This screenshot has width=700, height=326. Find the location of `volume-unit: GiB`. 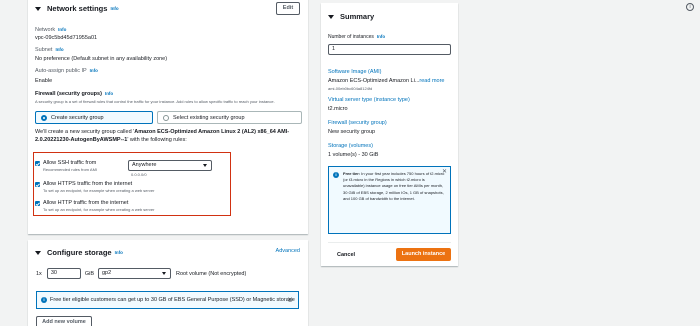

volume-unit: GiB is located at coordinates (89, 273).